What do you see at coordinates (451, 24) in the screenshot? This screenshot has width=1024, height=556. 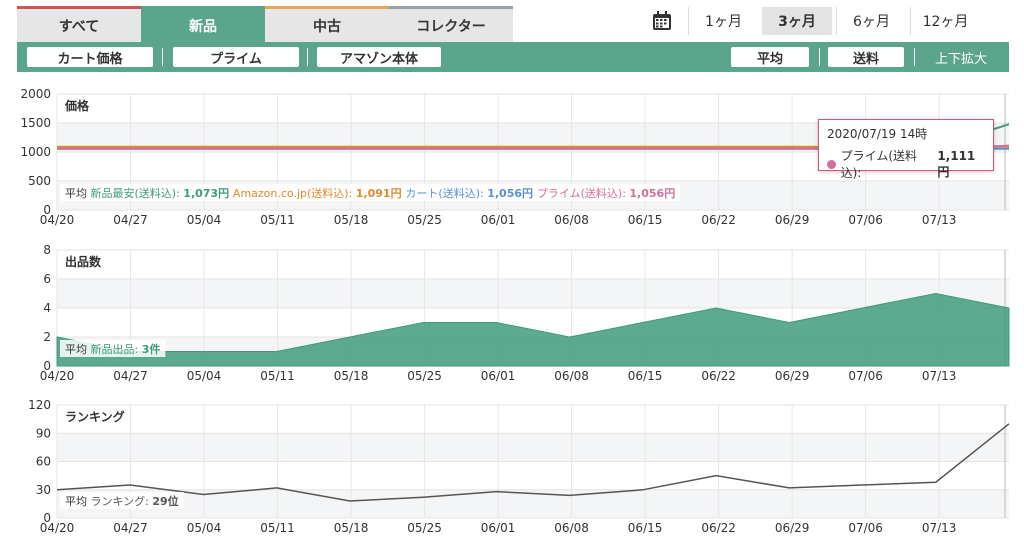 I see `tab-collector: コレクター` at bounding box center [451, 24].